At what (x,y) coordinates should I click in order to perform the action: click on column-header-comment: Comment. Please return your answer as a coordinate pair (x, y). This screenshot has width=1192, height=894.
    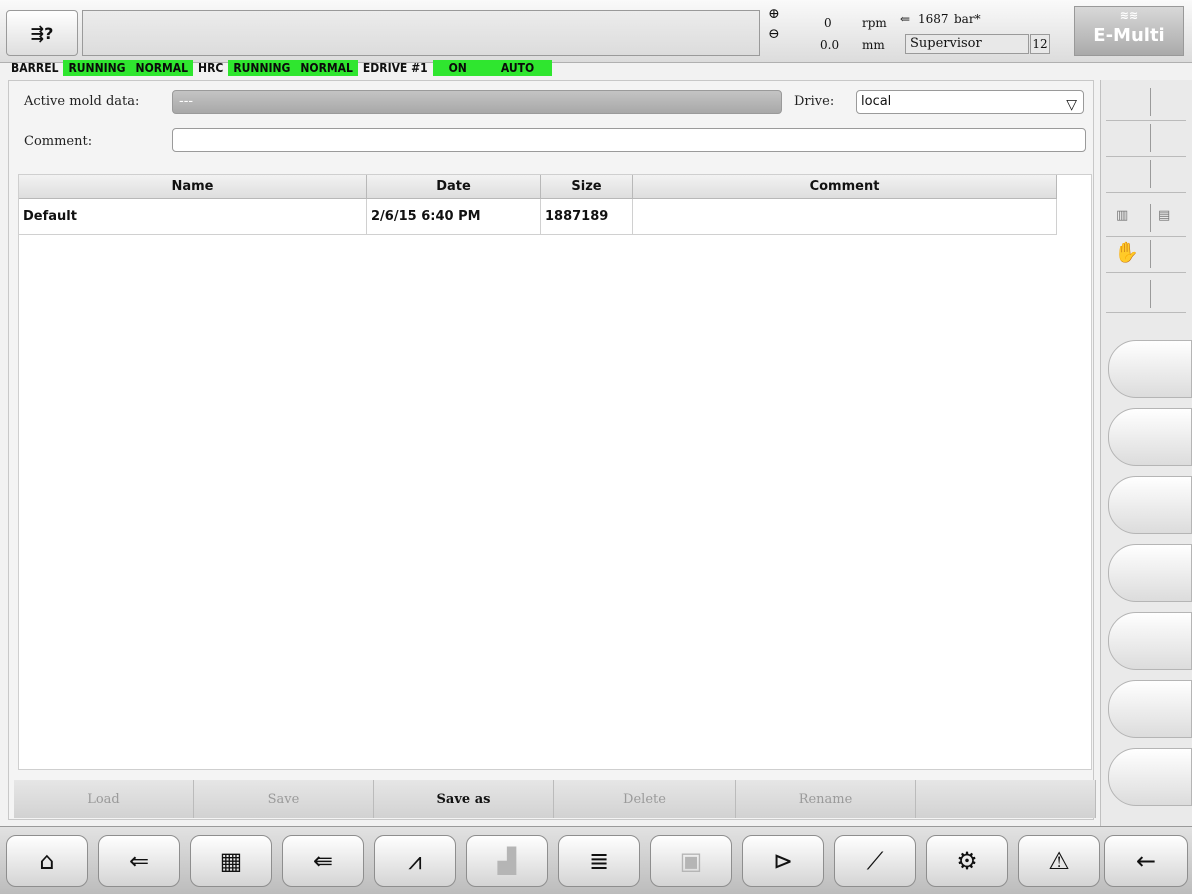
    Looking at the image, I should click on (845, 187).